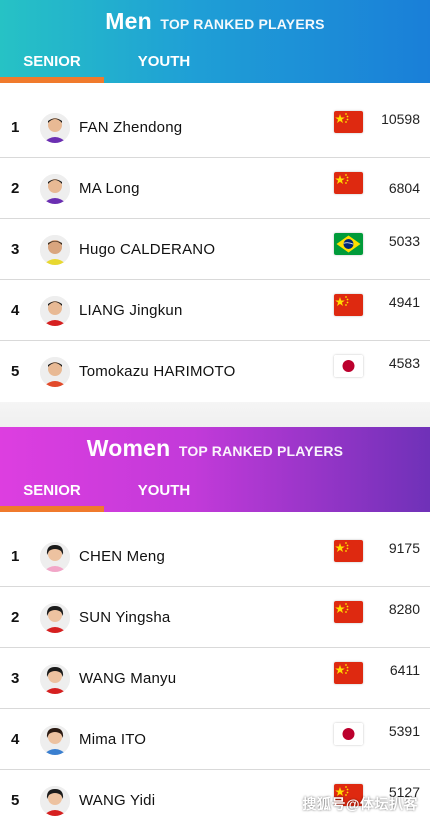 The width and height of the screenshot is (430, 824). I want to click on player-points: 6411, so click(404, 670).